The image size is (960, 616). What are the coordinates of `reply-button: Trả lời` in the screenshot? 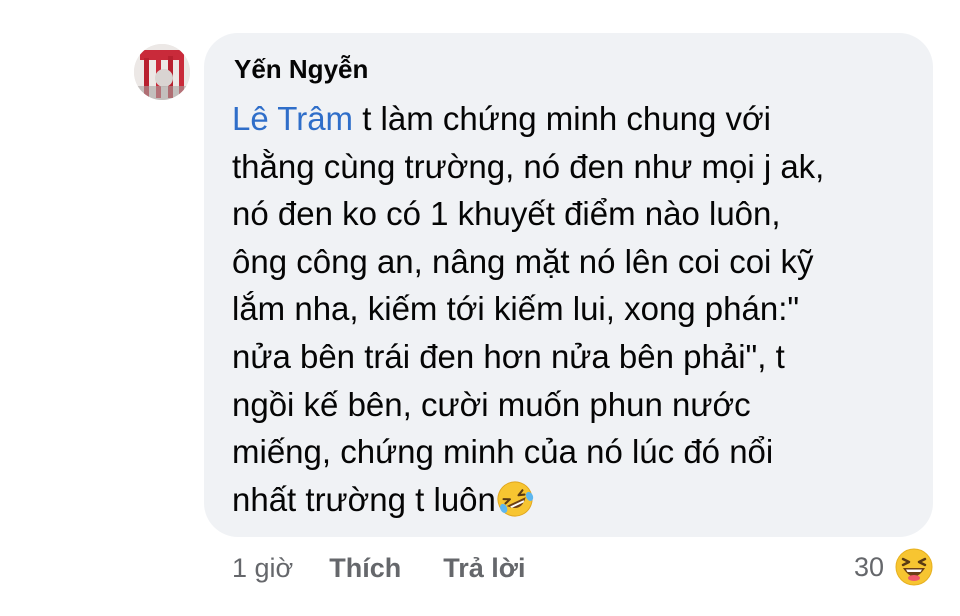 It's located at (484, 568).